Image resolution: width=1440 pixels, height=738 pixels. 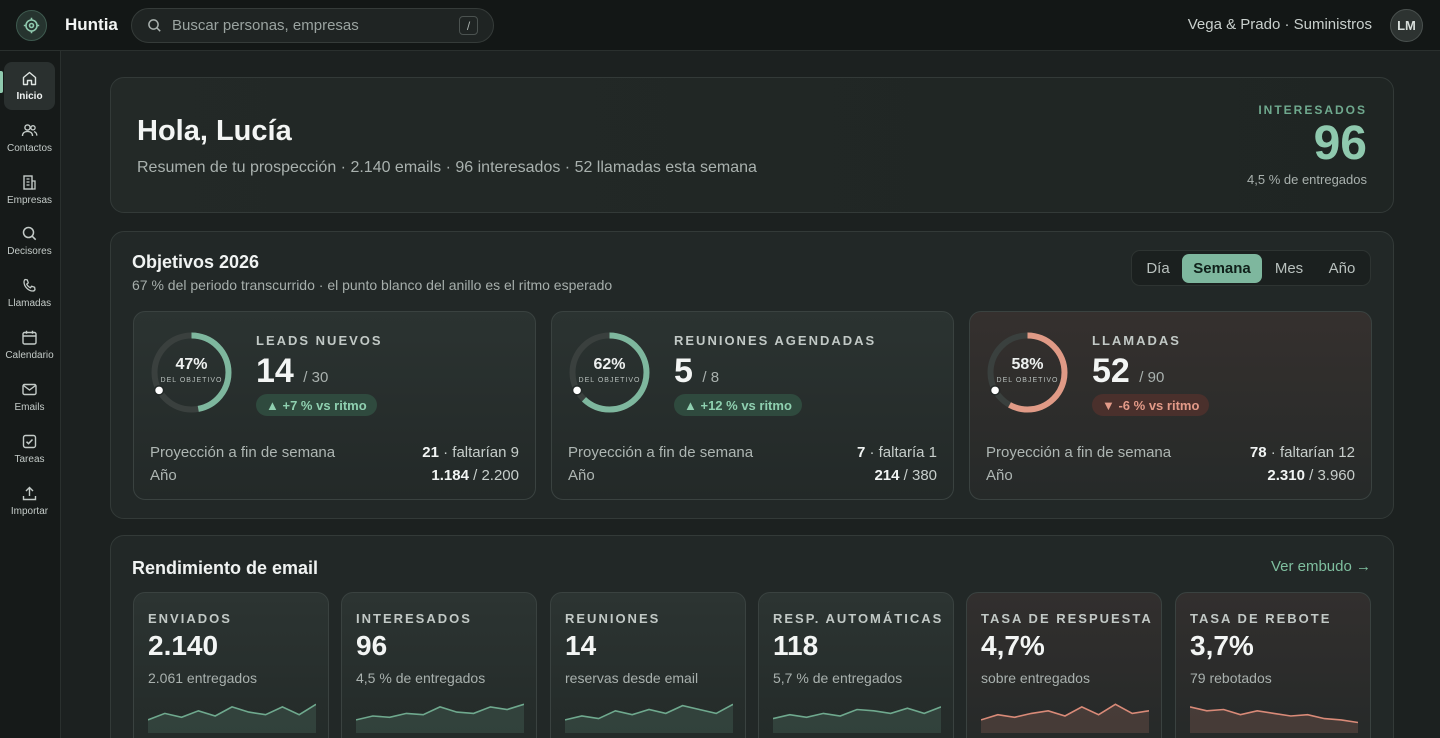 I want to click on sidebar-item-importar: Importar, so click(x=29, y=501).